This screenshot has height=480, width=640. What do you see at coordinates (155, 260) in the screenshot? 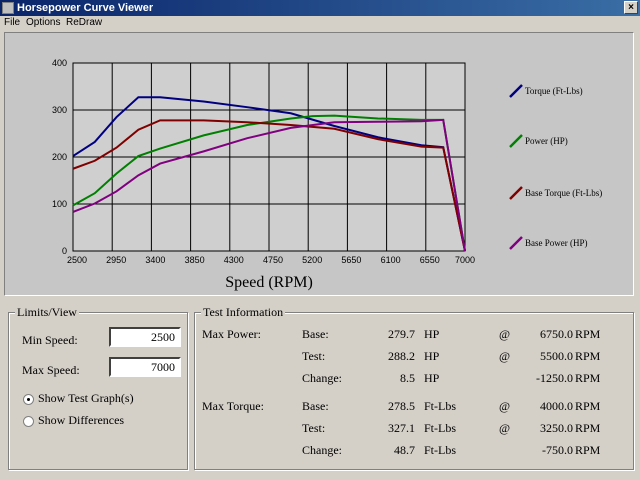
I see `x-tick-label: 3400` at bounding box center [155, 260].